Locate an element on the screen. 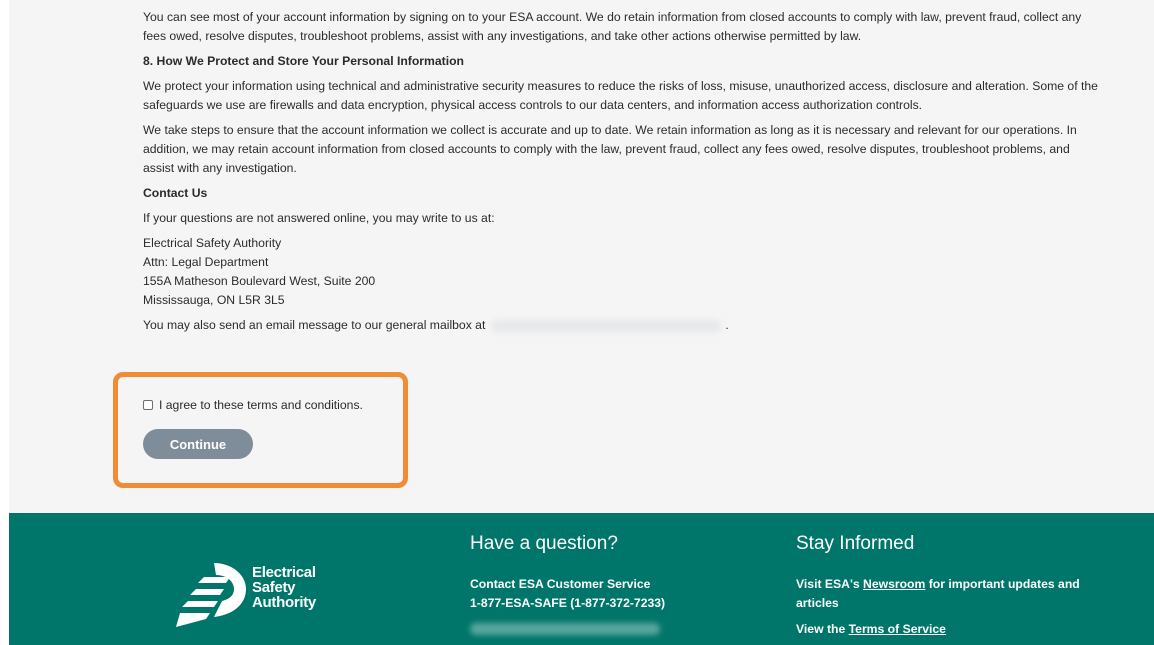  continue-button: Continue is located at coordinates (198, 444).